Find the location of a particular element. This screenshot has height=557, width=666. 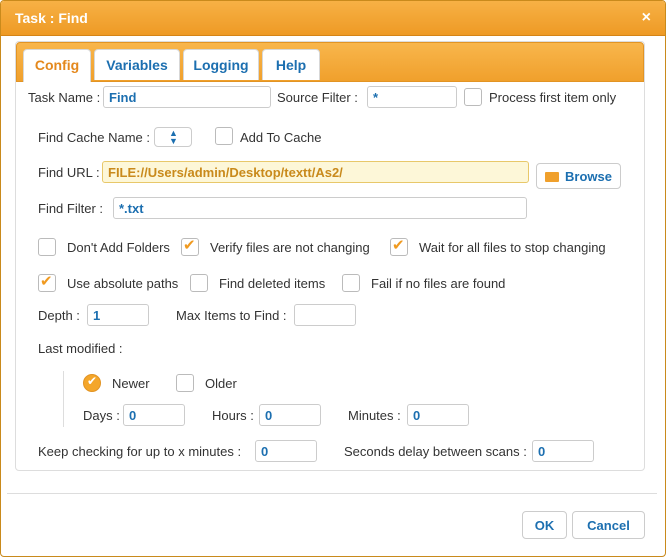

wait-all-files-checkbox: ✔ is located at coordinates (399, 246).